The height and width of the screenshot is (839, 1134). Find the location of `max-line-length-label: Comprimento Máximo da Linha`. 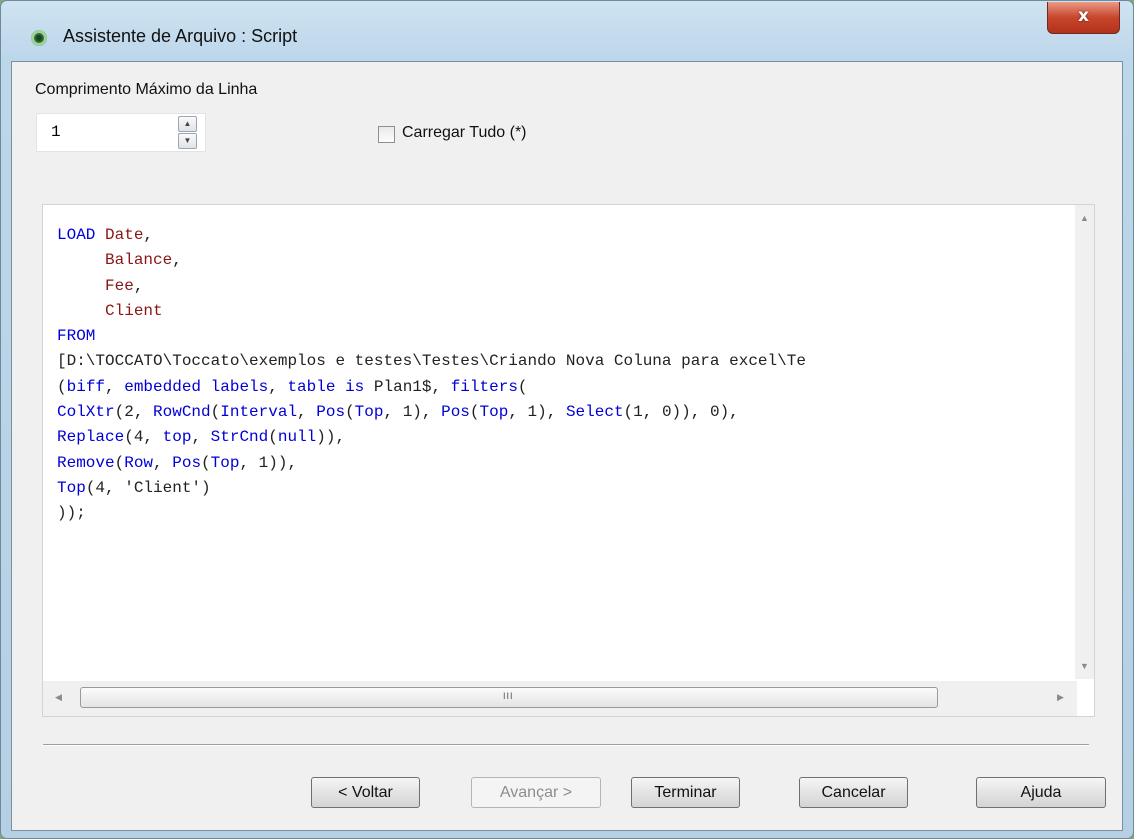

max-line-length-label: Comprimento Máximo da Linha is located at coordinates (146, 89).